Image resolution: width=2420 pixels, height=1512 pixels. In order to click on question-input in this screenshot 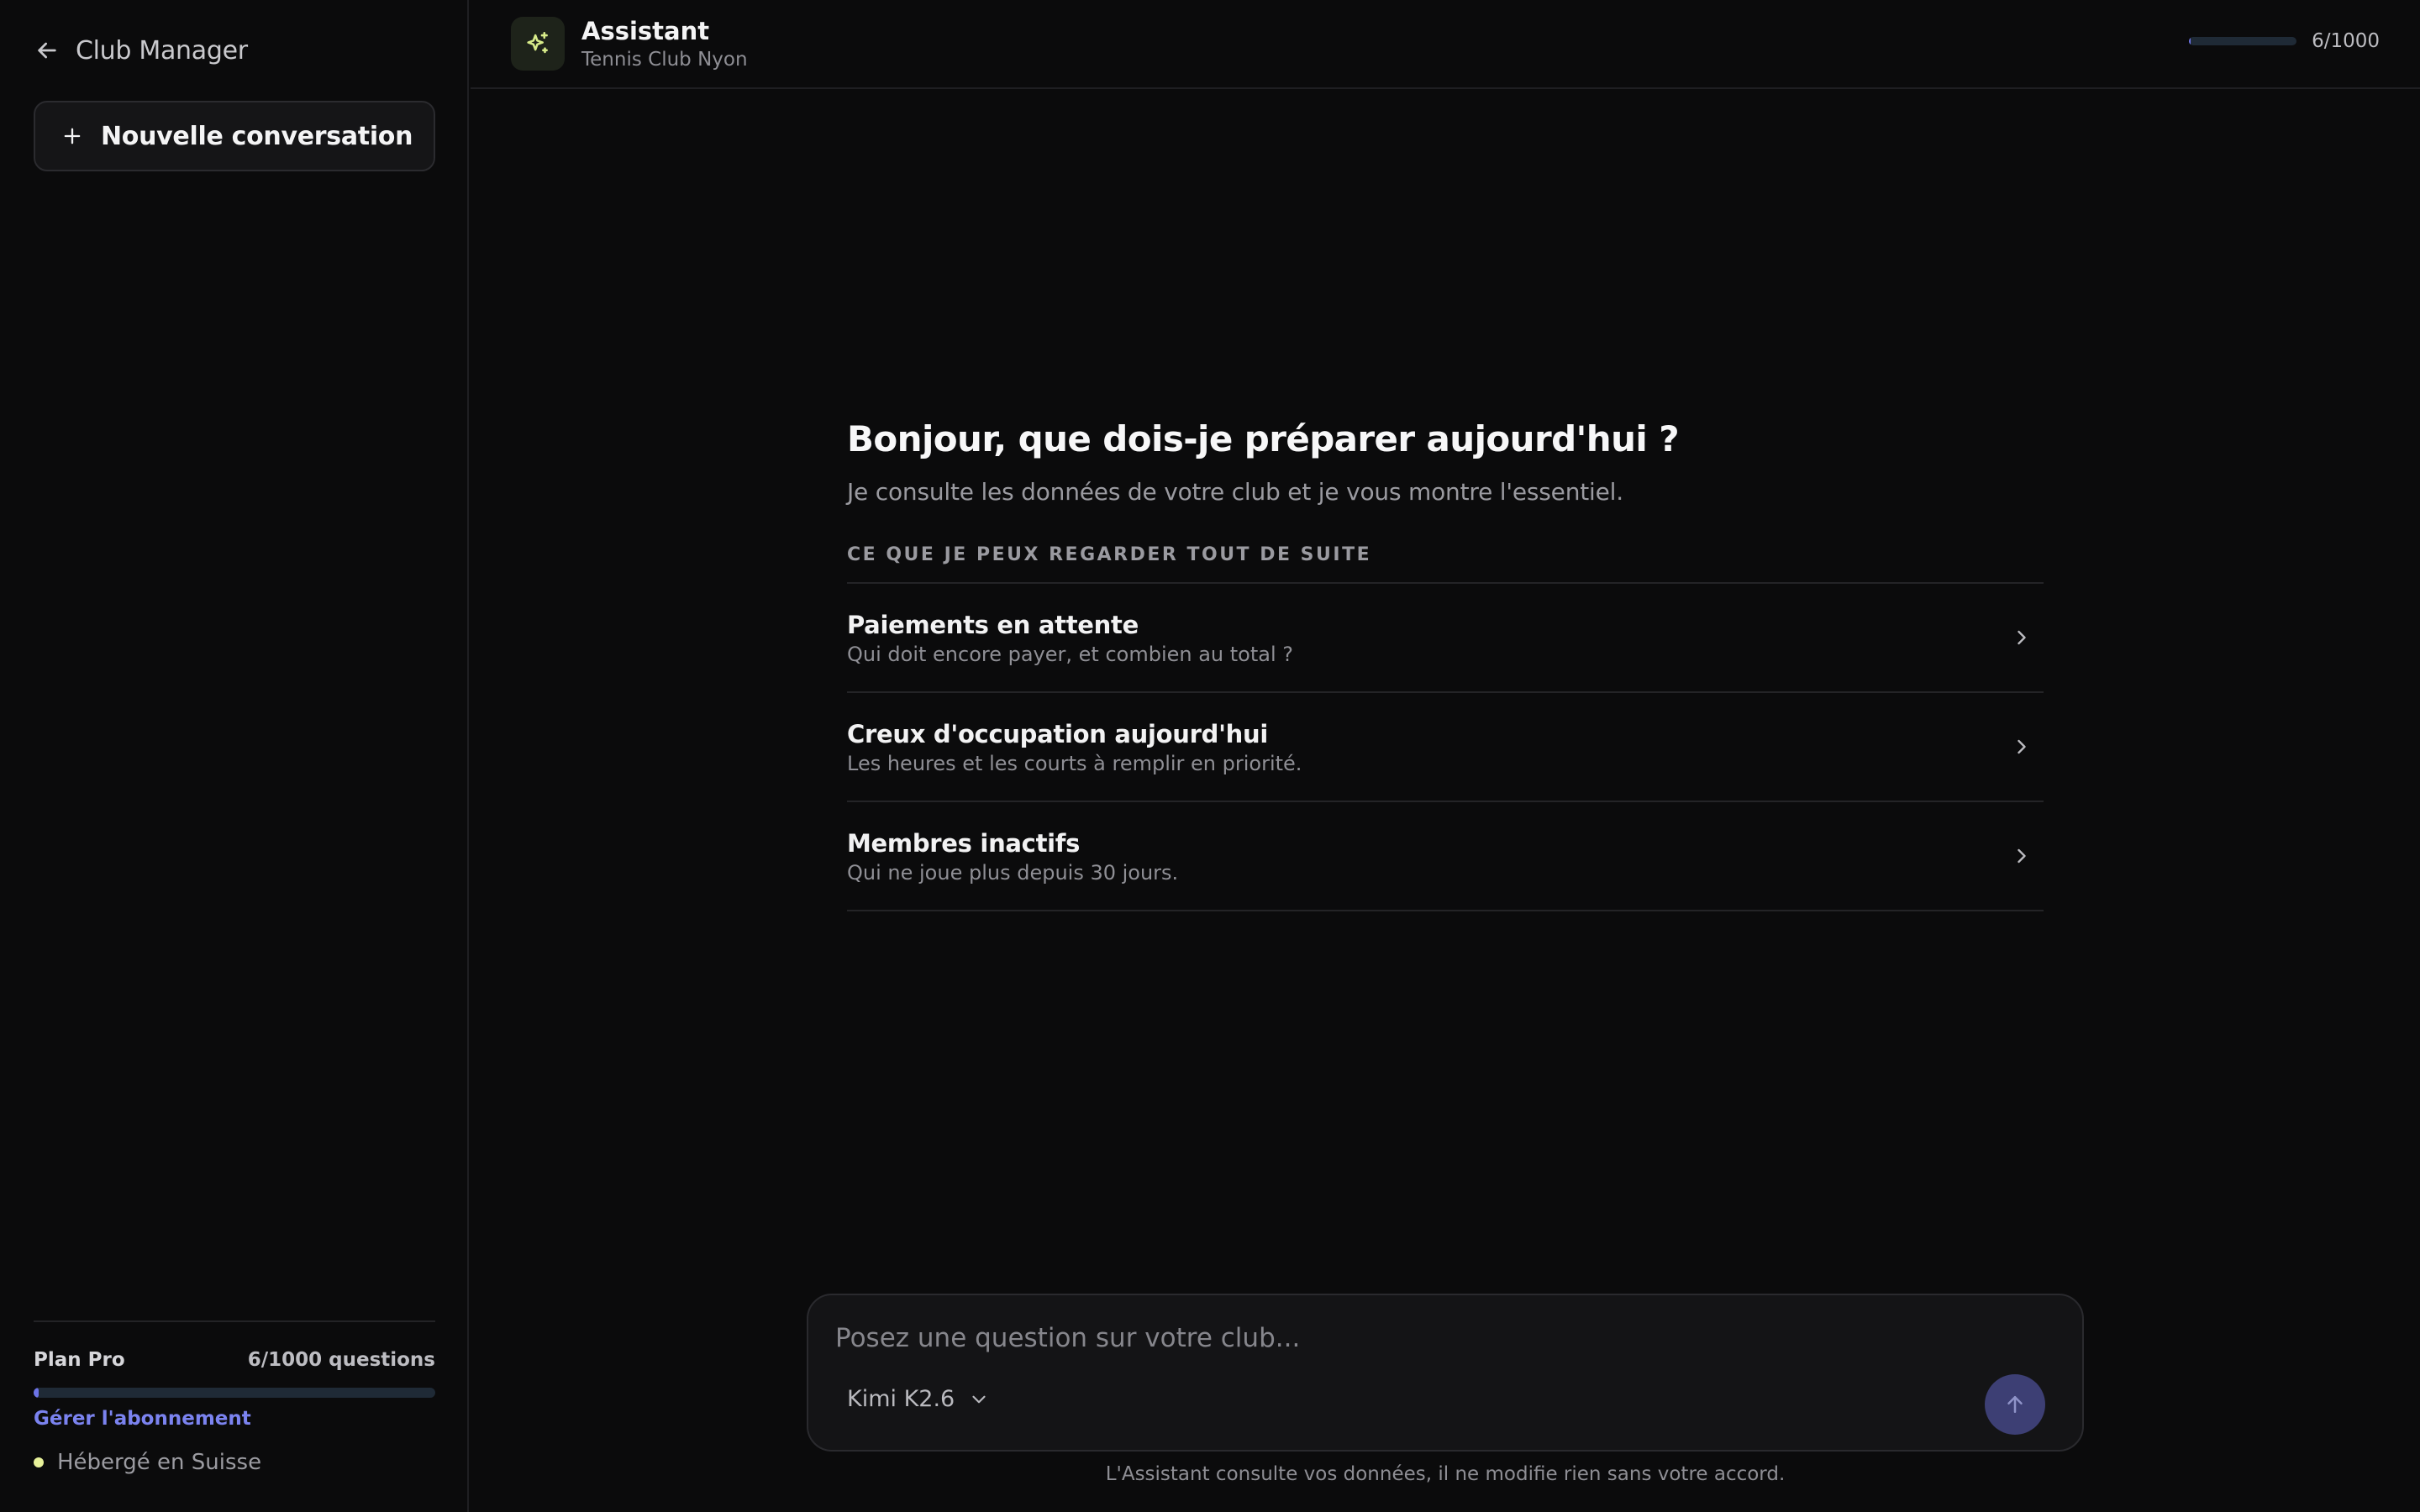, I will do `click(1423, 1338)`.